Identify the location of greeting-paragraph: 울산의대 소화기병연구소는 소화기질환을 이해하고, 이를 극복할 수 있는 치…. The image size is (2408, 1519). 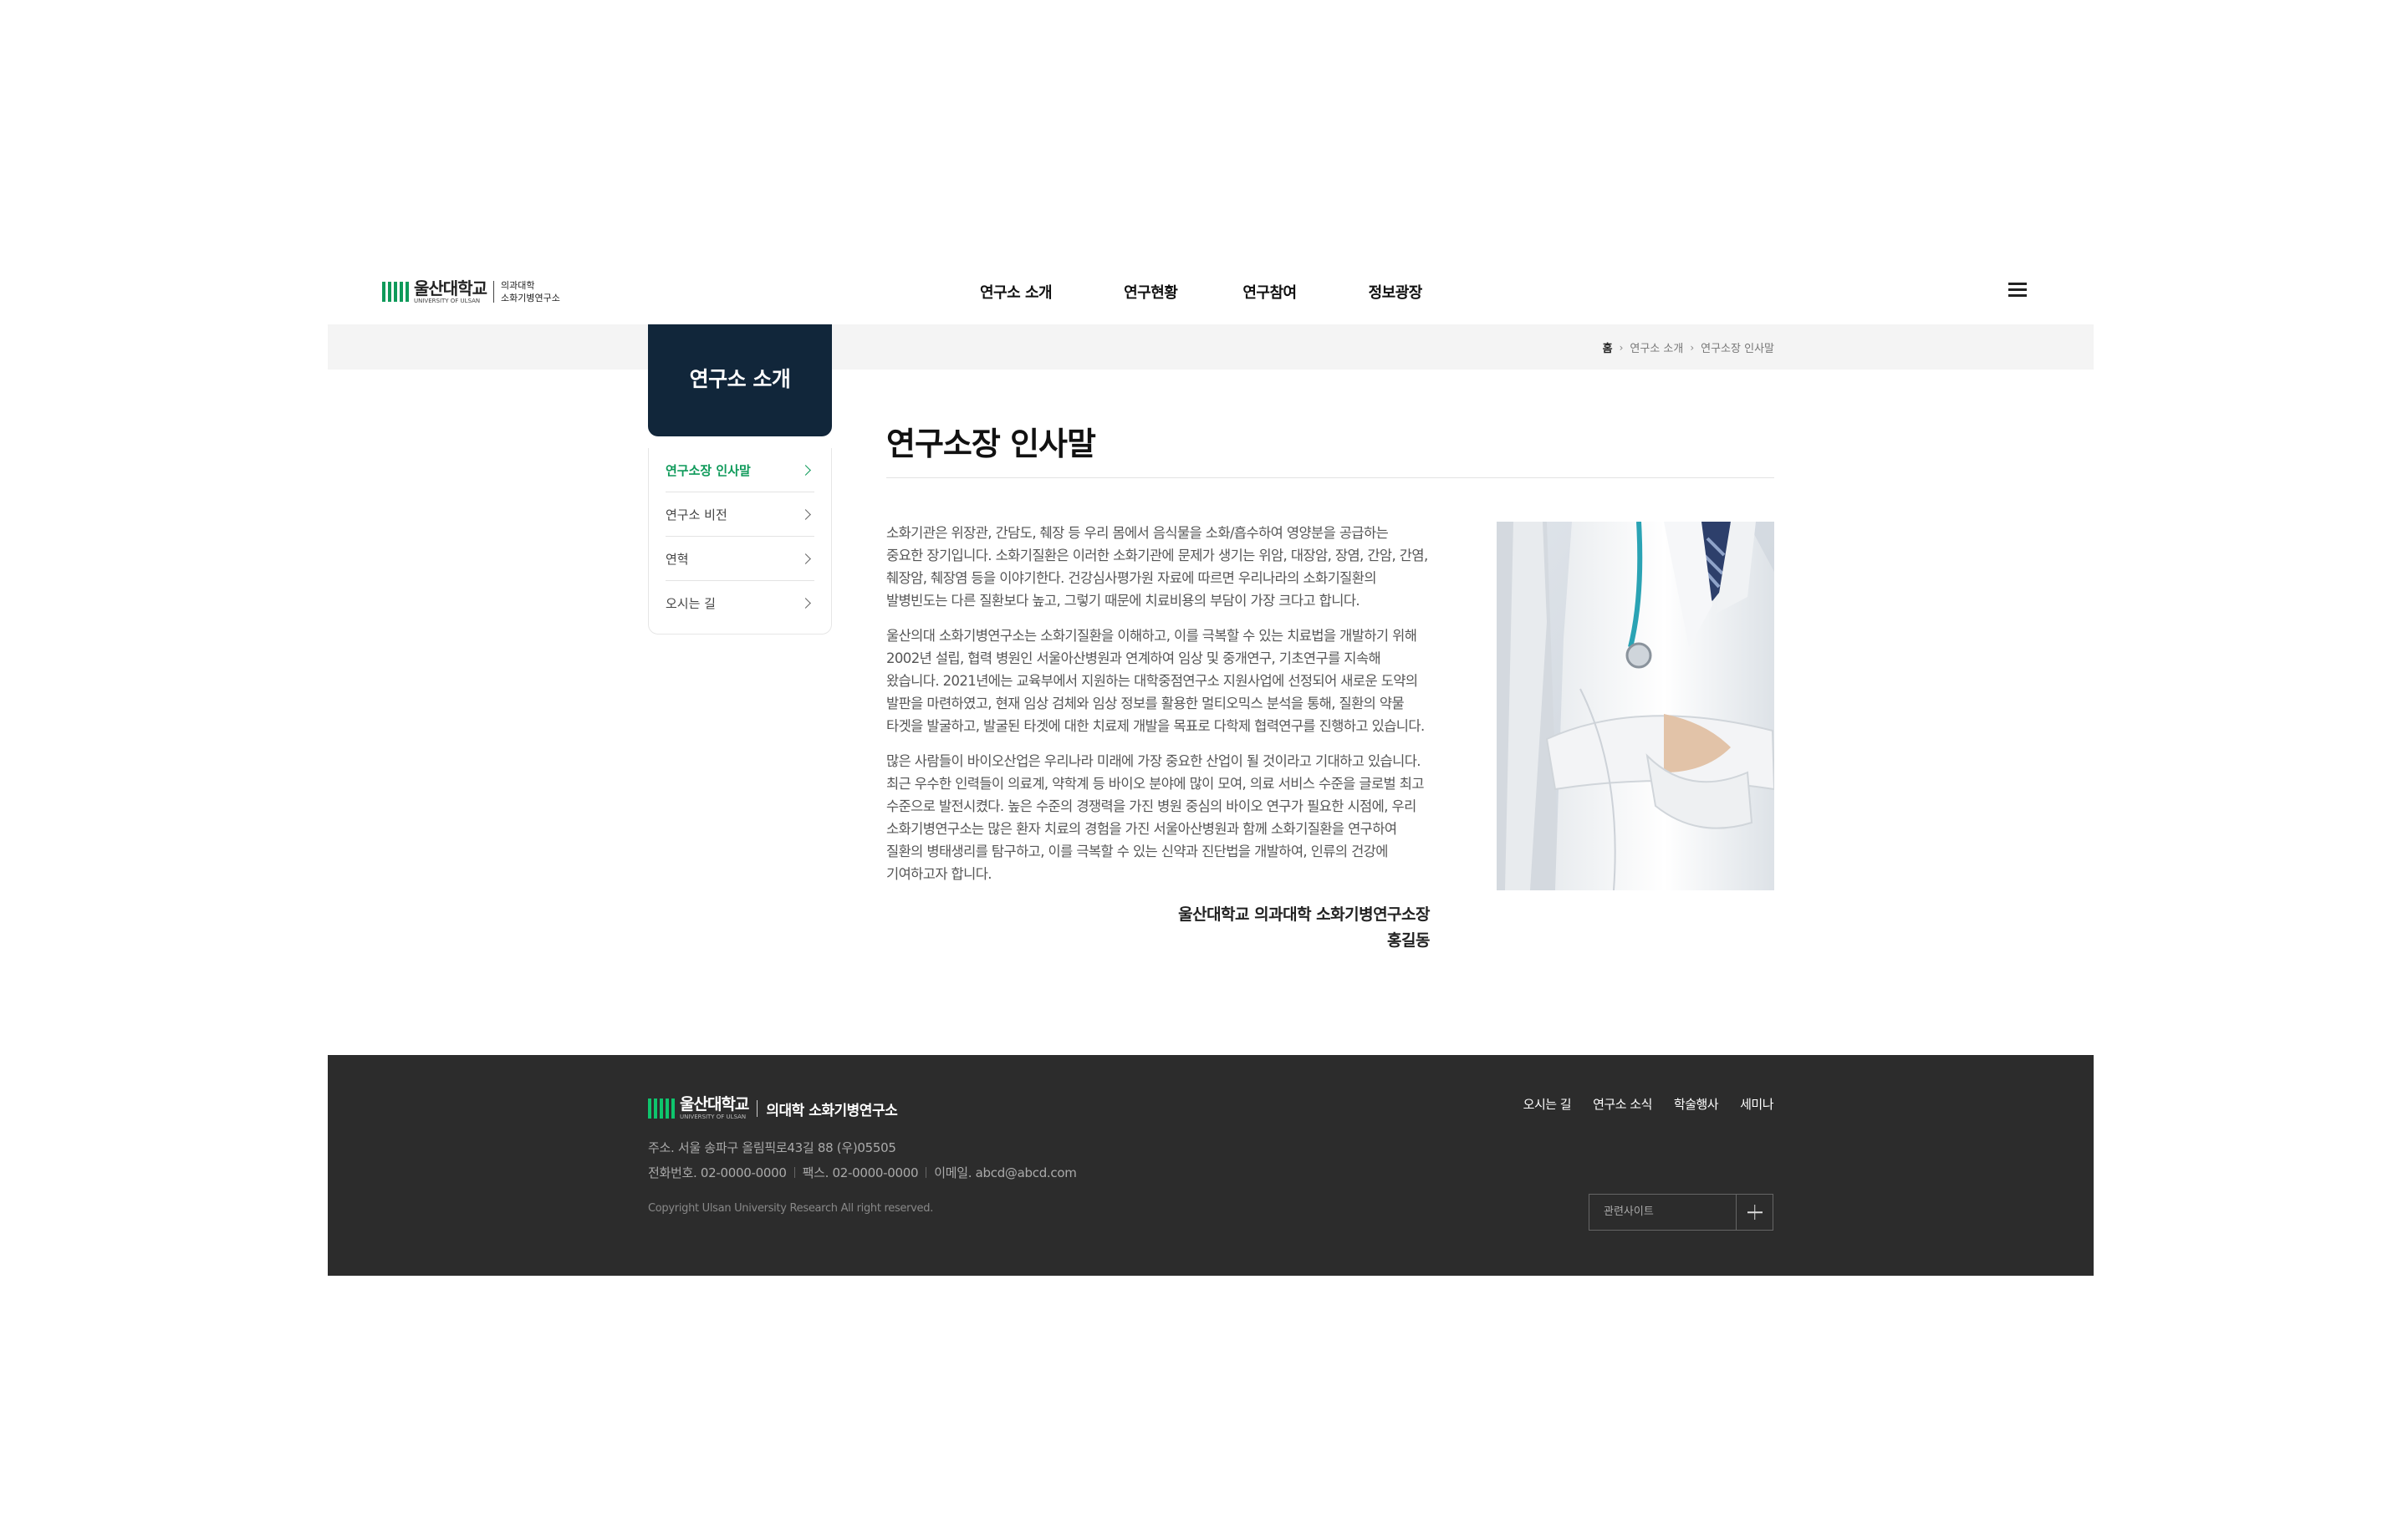
(1155, 681).